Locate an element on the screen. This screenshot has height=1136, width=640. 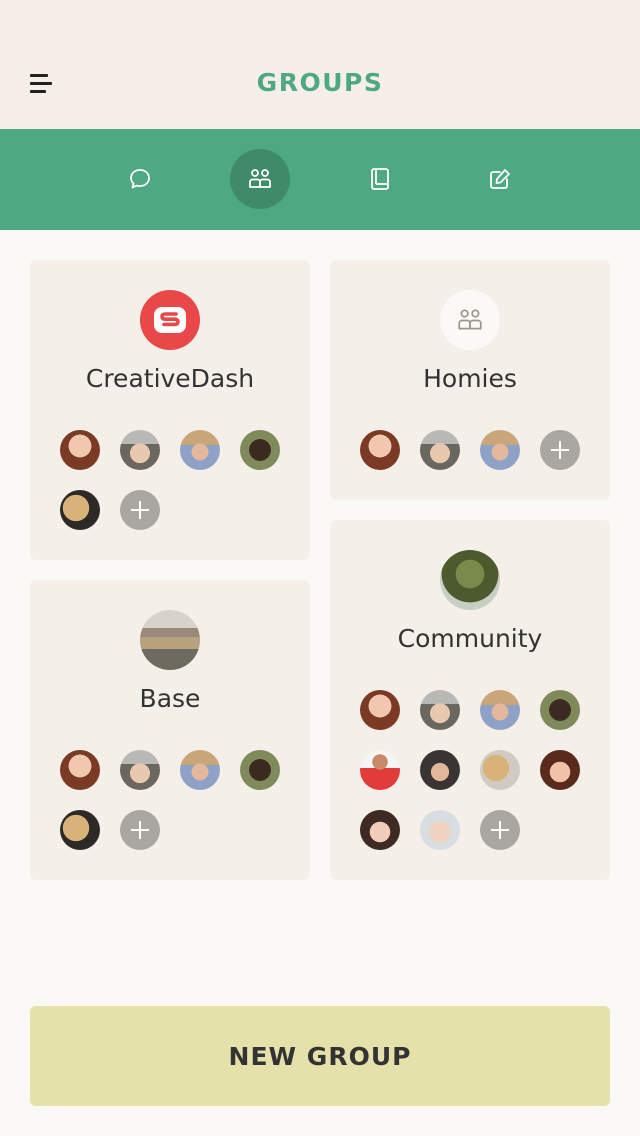
creativedash-logo-icon is located at coordinates (170, 320).